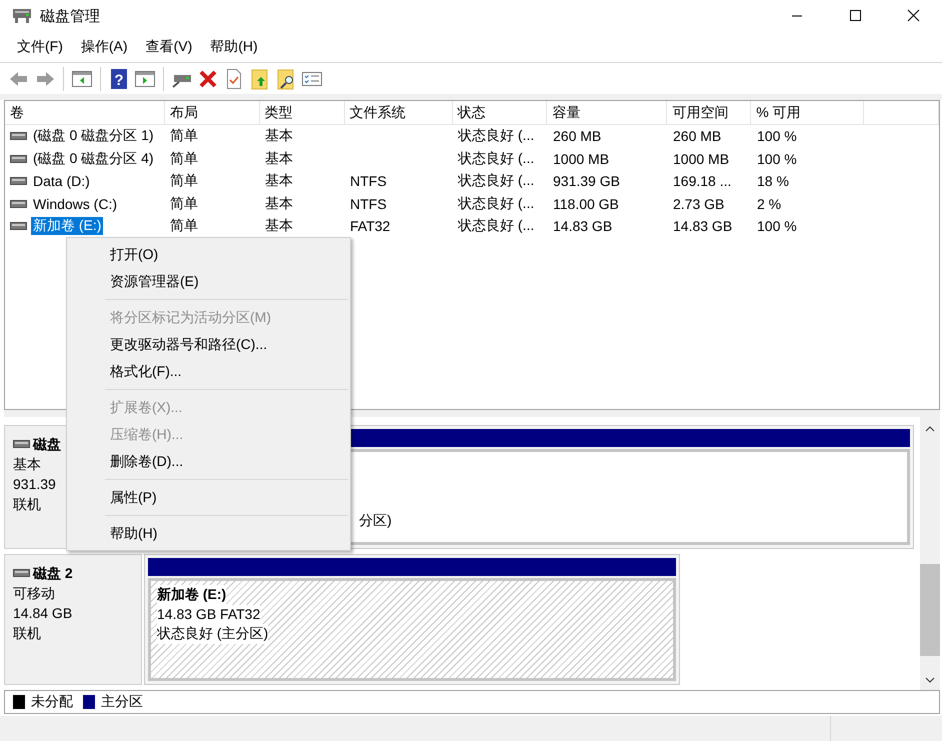 This screenshot has width=942, height=741. Describe the element at coordinates (22, 16) in the screenshot. I see `app-icon` at that location.